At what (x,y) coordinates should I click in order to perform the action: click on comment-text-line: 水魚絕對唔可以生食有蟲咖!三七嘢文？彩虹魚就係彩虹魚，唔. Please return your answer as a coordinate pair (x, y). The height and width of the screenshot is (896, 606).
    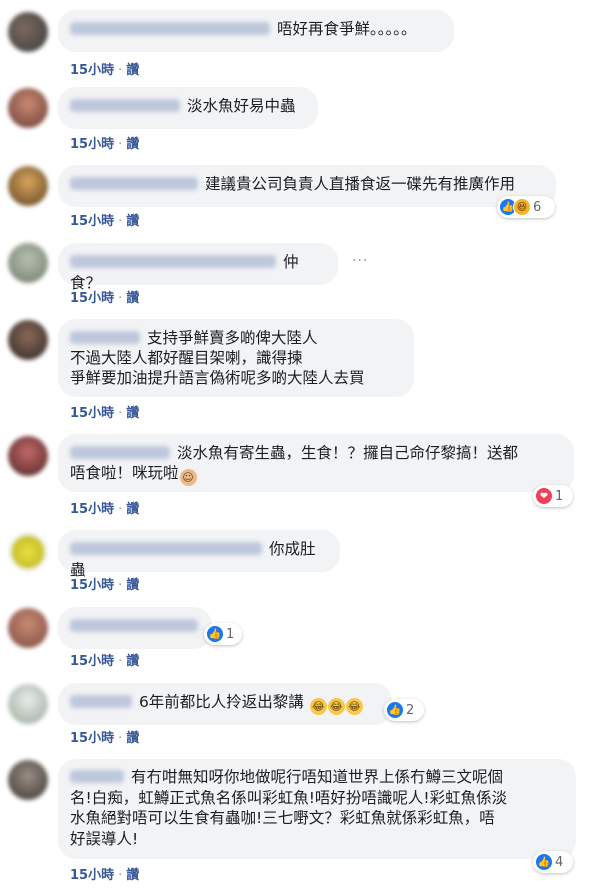
    Looking at the image, I should click on (282, 818).